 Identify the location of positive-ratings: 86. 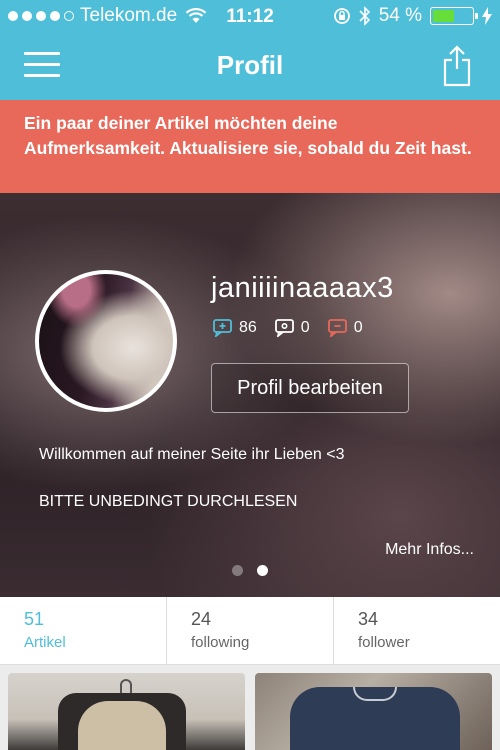
(235, 328).